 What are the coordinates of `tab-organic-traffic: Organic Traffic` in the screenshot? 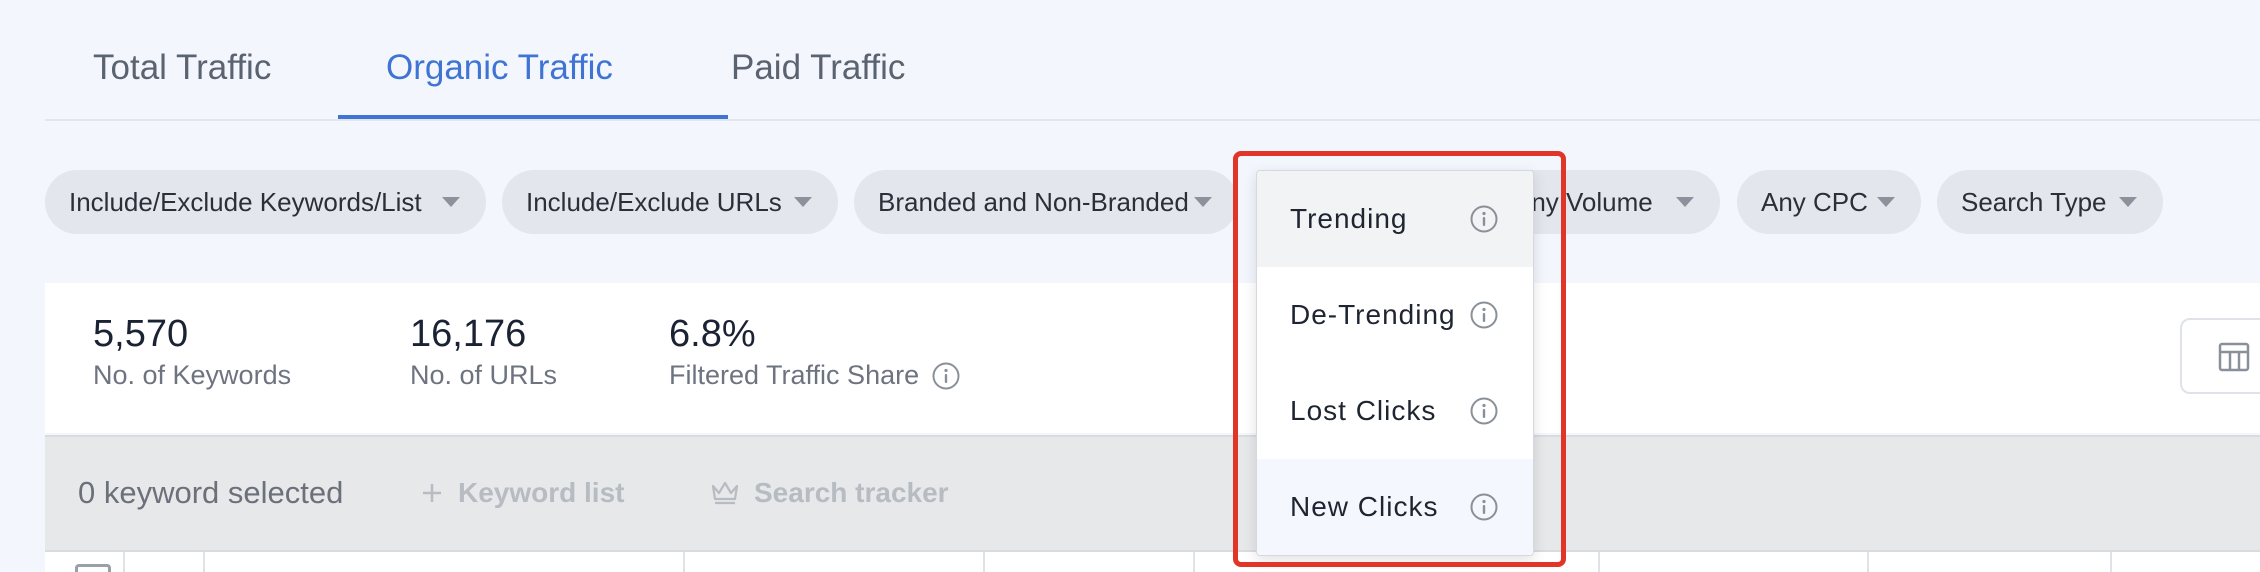 It's located at (499, 68).